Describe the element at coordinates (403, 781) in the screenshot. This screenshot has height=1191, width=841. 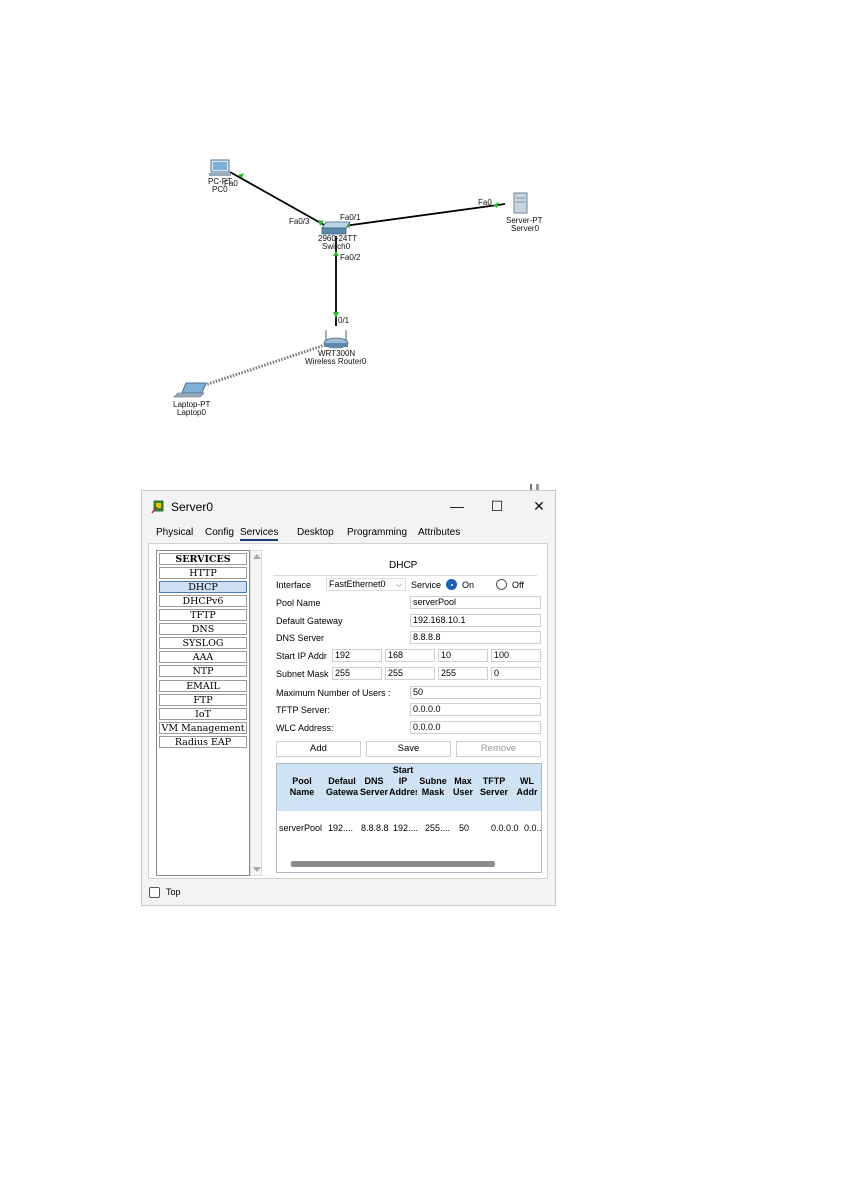
I see `col-header-start-ip: Start IP Addres` at that location.